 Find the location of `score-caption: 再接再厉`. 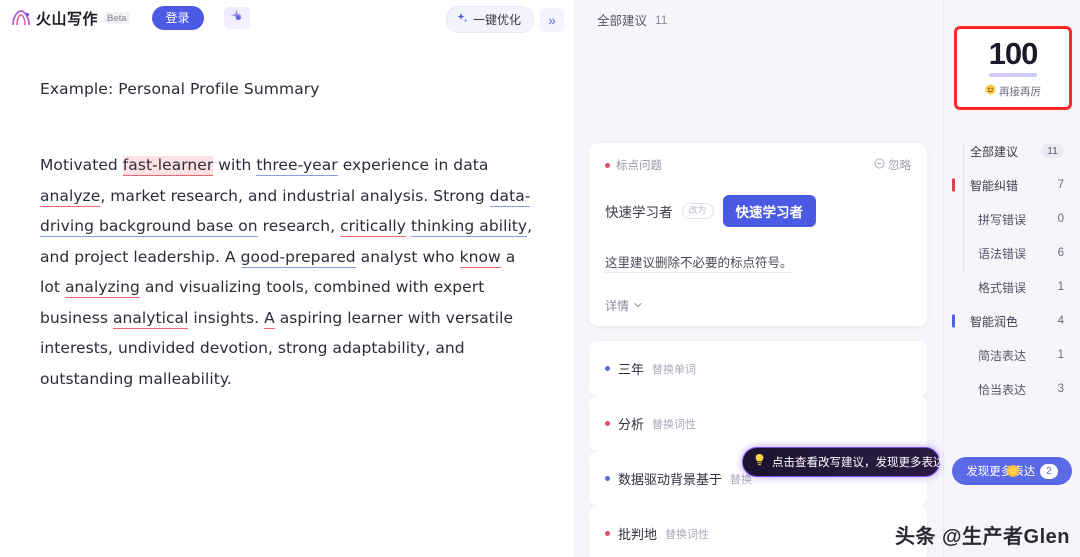

score-caption: 再接再厉 is located at coordinates (1013, 91).